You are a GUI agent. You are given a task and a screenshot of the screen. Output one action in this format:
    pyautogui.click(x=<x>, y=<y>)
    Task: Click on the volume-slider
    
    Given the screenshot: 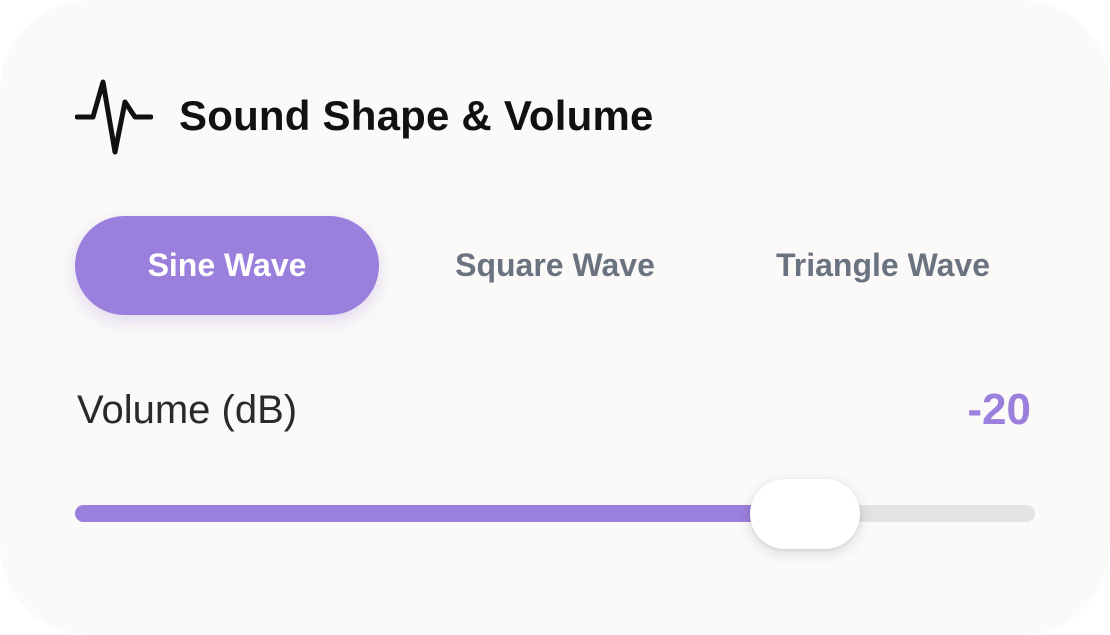 What is the action you would take?
    pyautogui.click(x=555, y=515)
    